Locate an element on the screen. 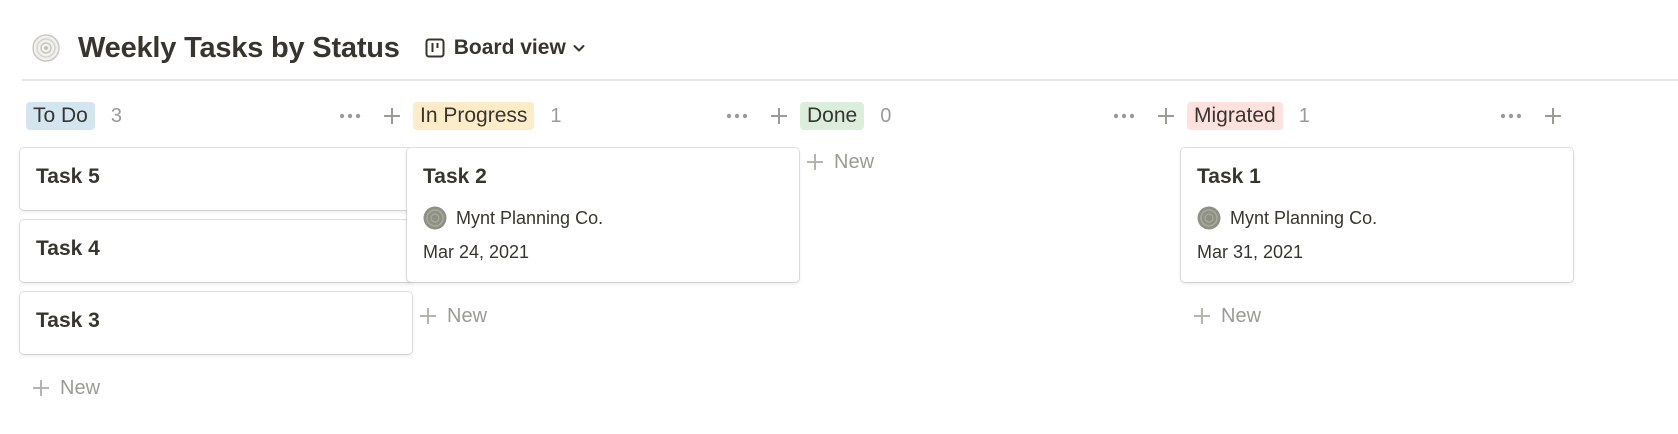 The width and height of the screenshot is (1678, 434). column-header: Migrated 1 is located at coordinates (1377, 116).